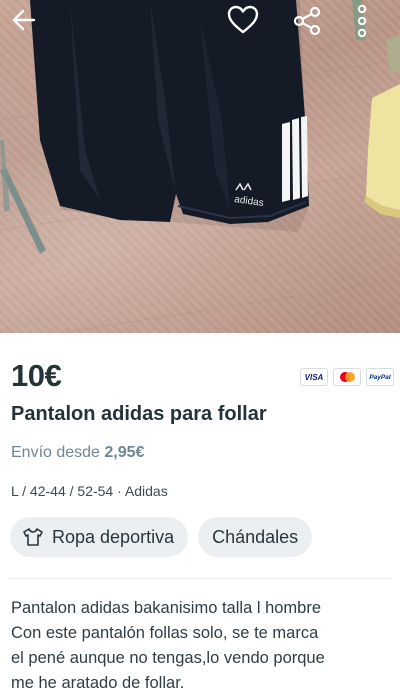 Image resolution: width=400 pixels, height=697 pixels. Describe the element at coordinates (55, 452) in the screenshot. I see `shipping-label: Envío desde` at that location.